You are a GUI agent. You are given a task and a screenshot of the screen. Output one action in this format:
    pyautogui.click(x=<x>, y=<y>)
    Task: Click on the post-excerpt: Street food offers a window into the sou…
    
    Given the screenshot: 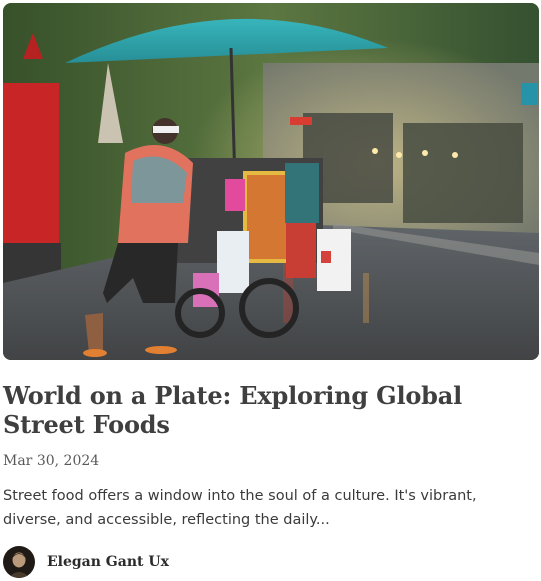 What is the action you would take?
    pyautogui.click(x=240, y=508)
    